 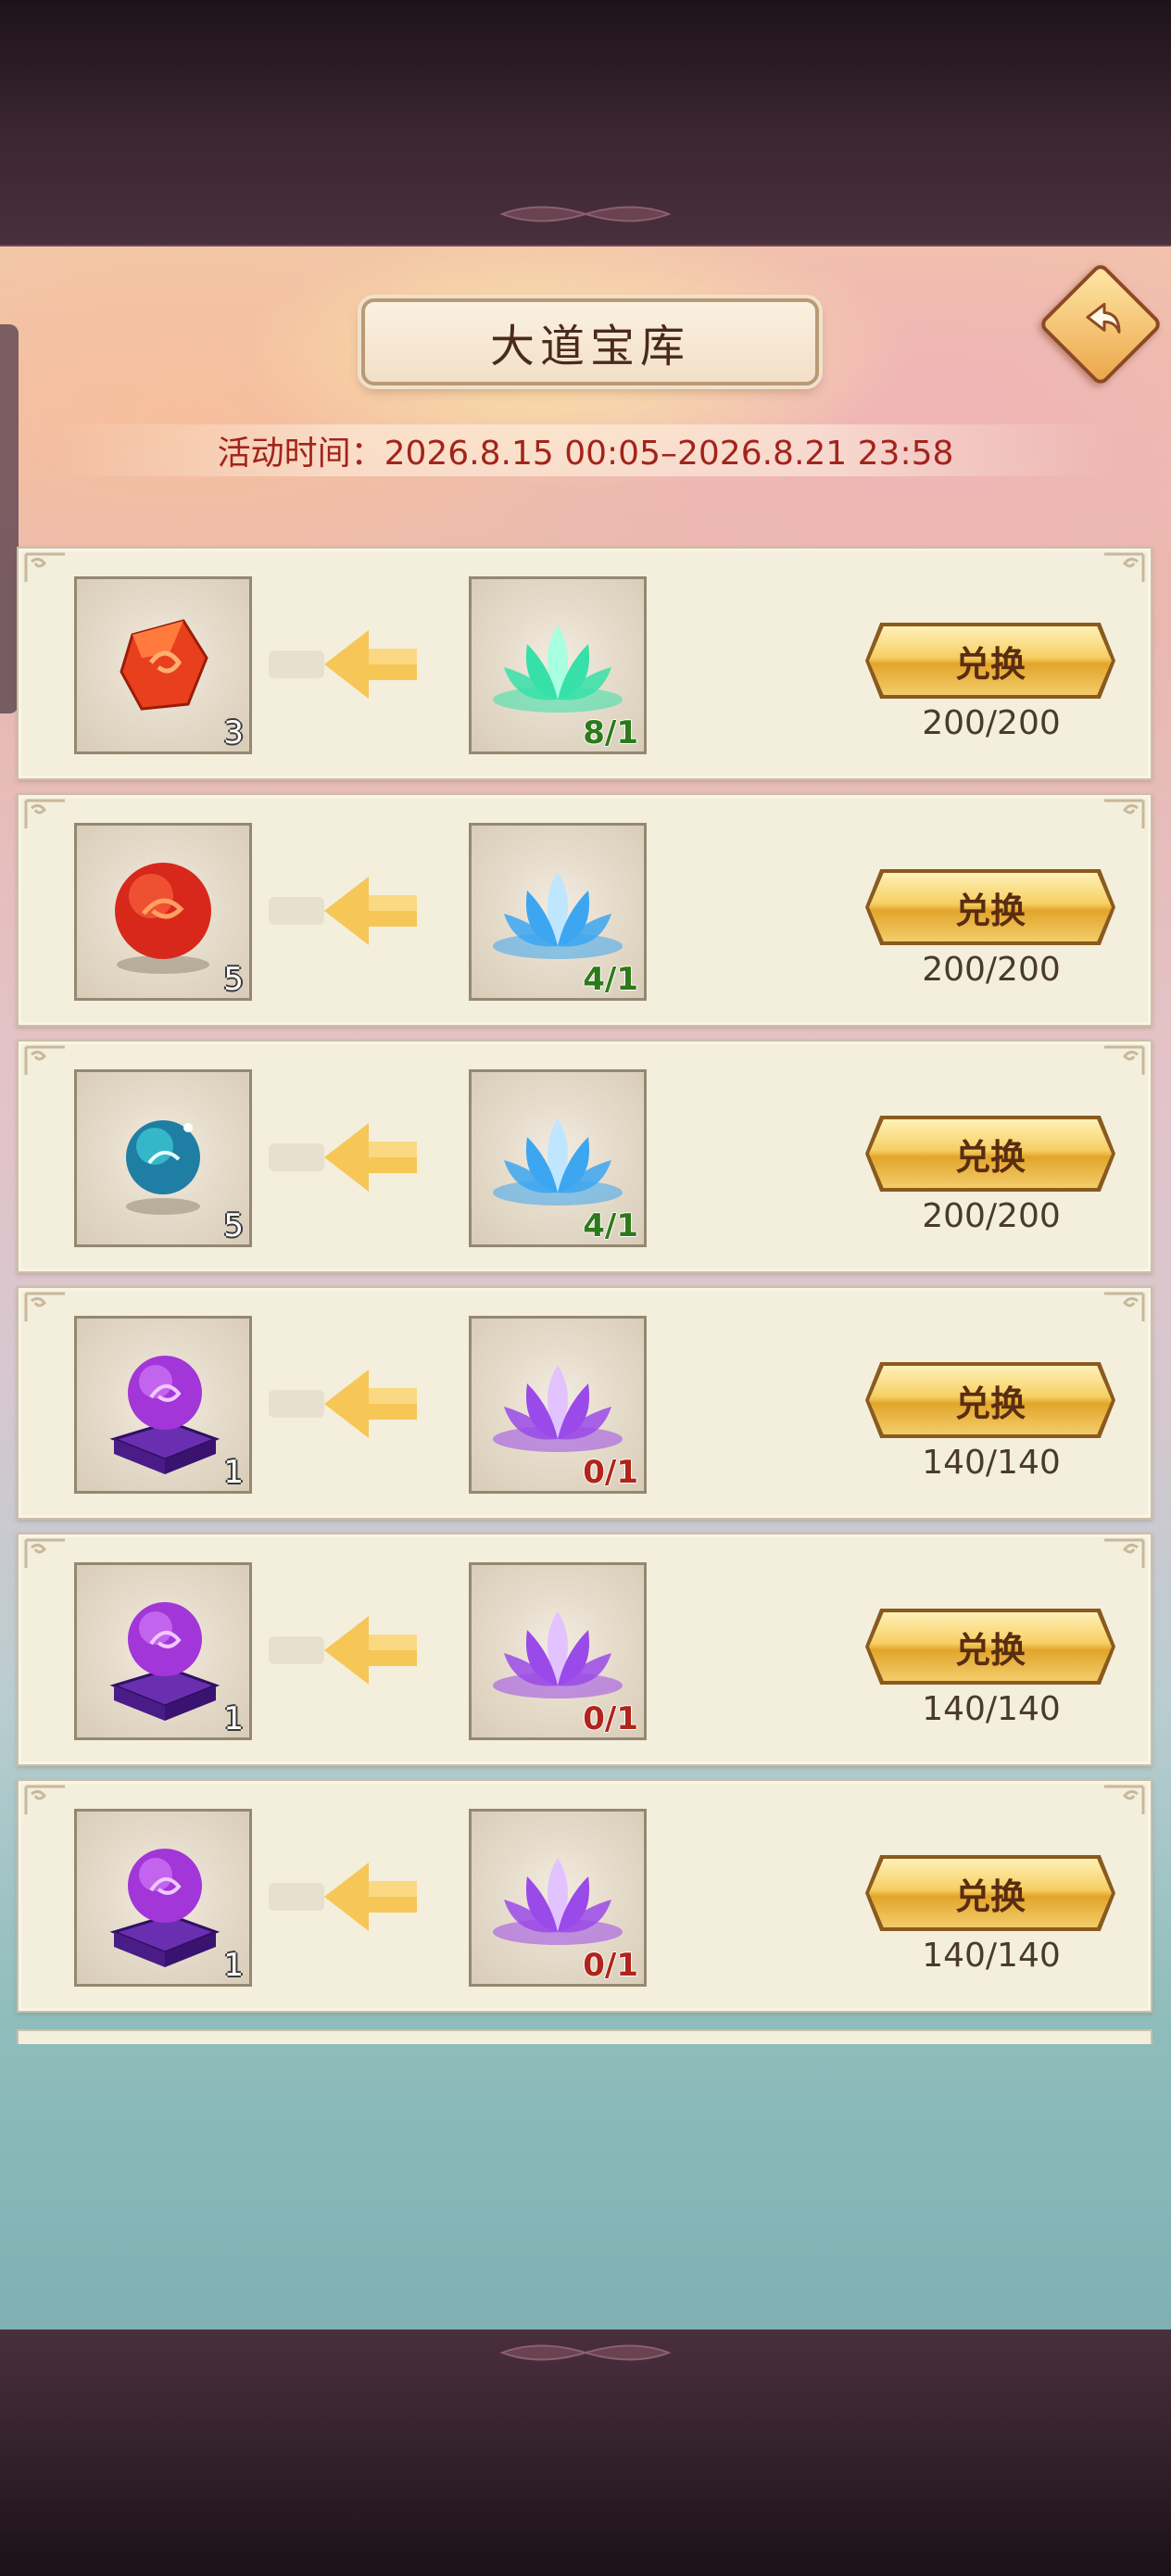 I want to click on side-tab-handle, so click(x=10, y=518).